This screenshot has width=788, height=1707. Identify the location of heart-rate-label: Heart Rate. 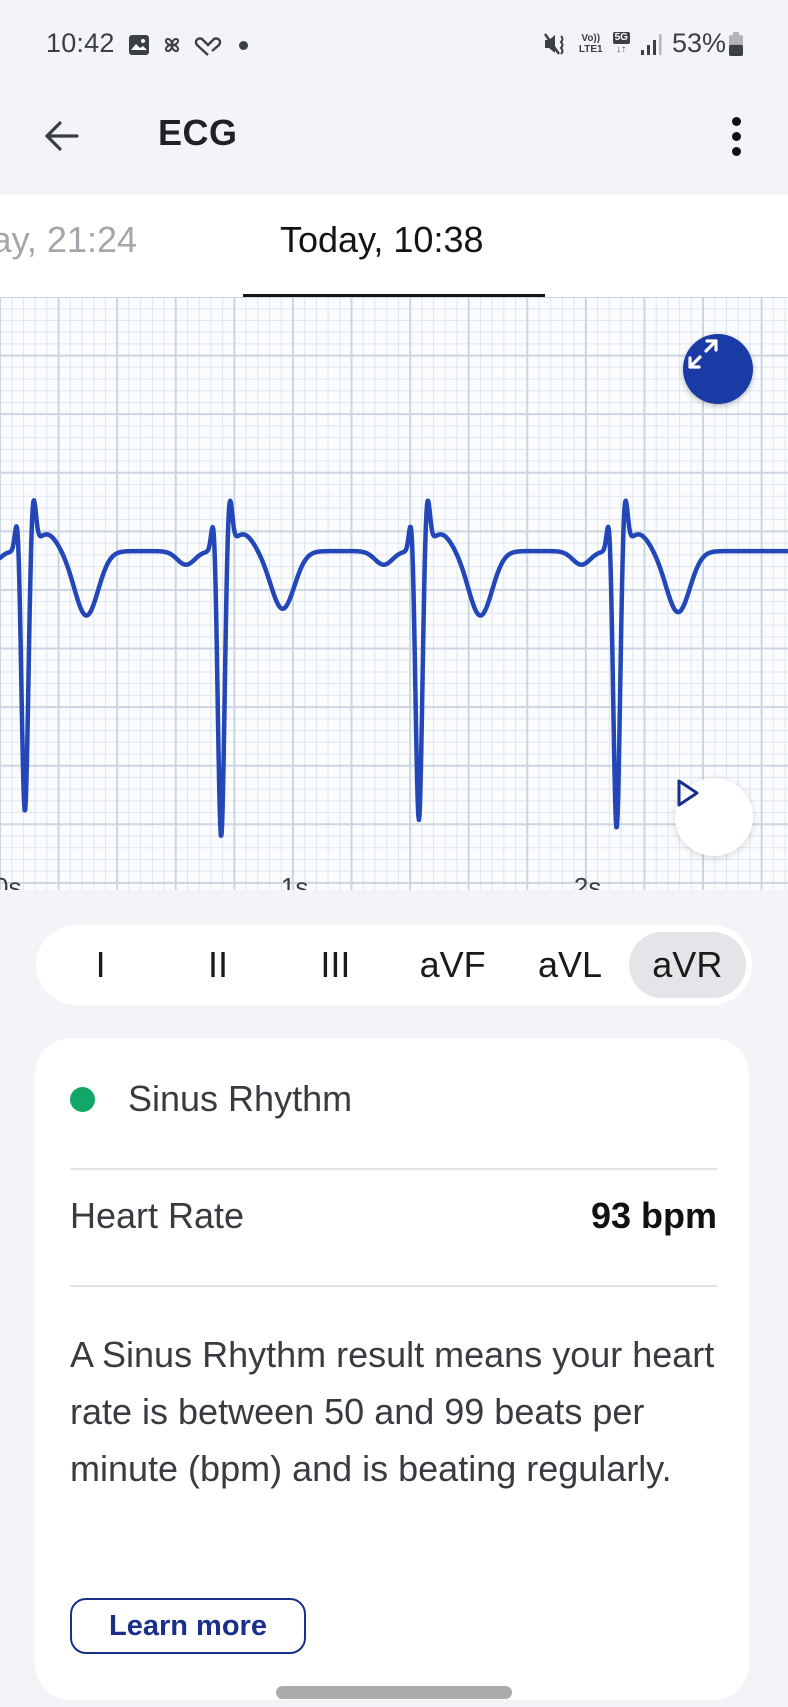
(157, 1215).